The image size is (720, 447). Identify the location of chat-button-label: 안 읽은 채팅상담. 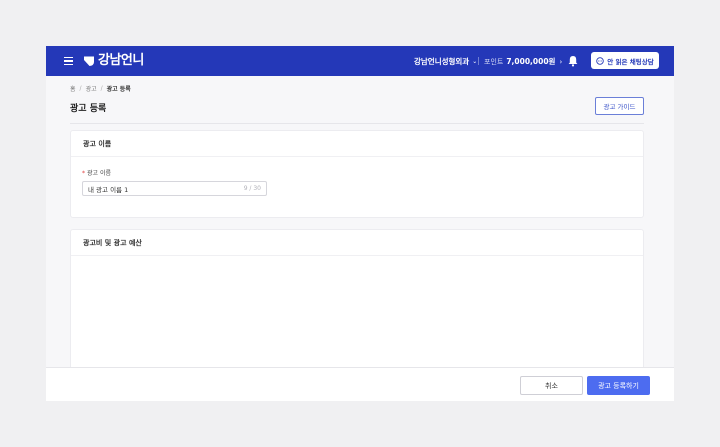
(630, 61).